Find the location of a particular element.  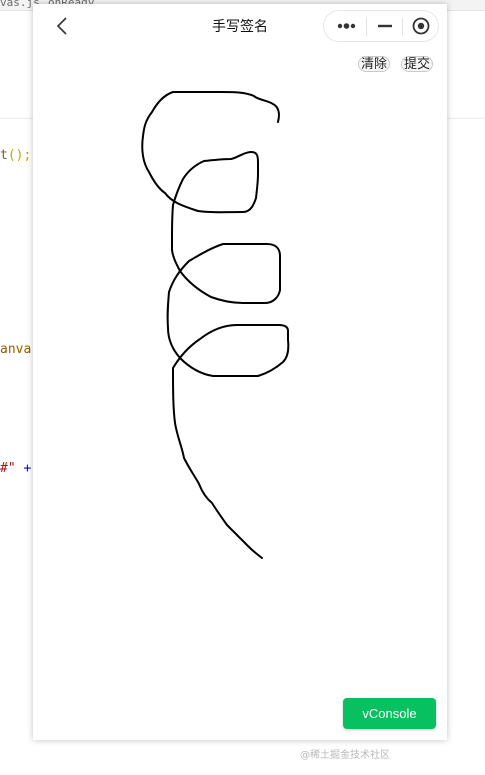

code-token: anva is located at coordinates (16, 349).